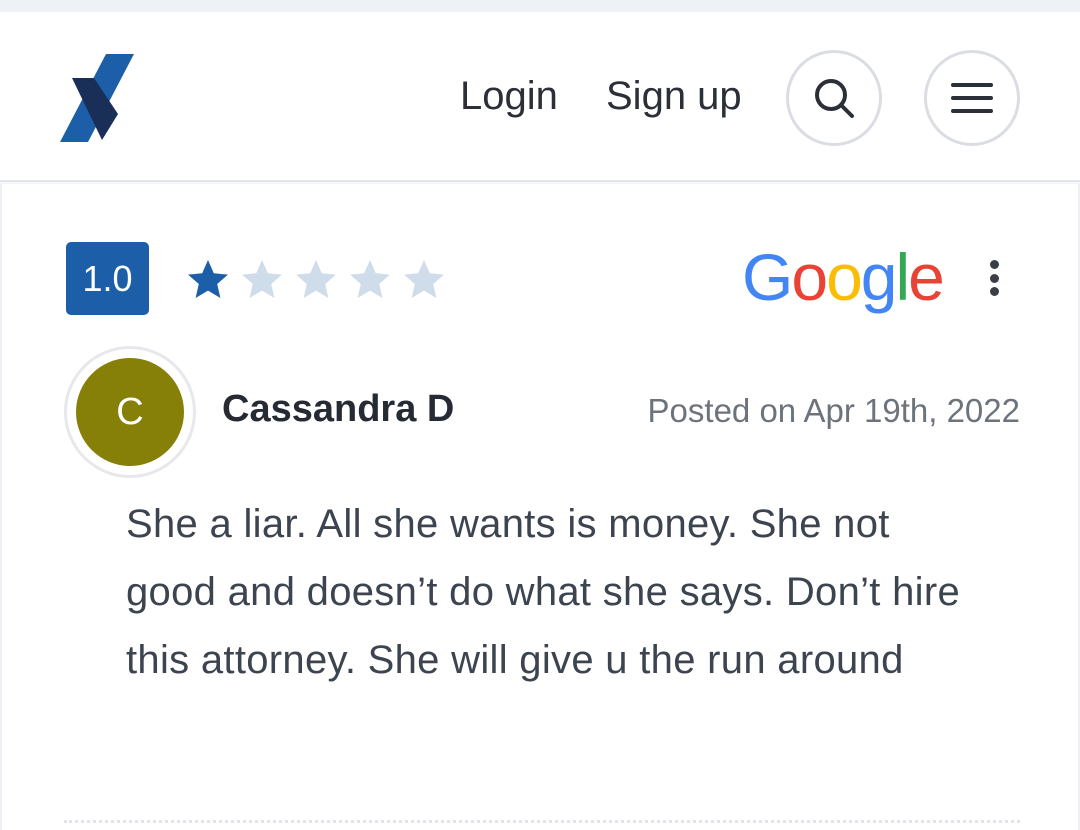  What do you see at coordinates (994, 264) in the screenshot?
I see `more-dots-icon` at bounding box center [994, 264].